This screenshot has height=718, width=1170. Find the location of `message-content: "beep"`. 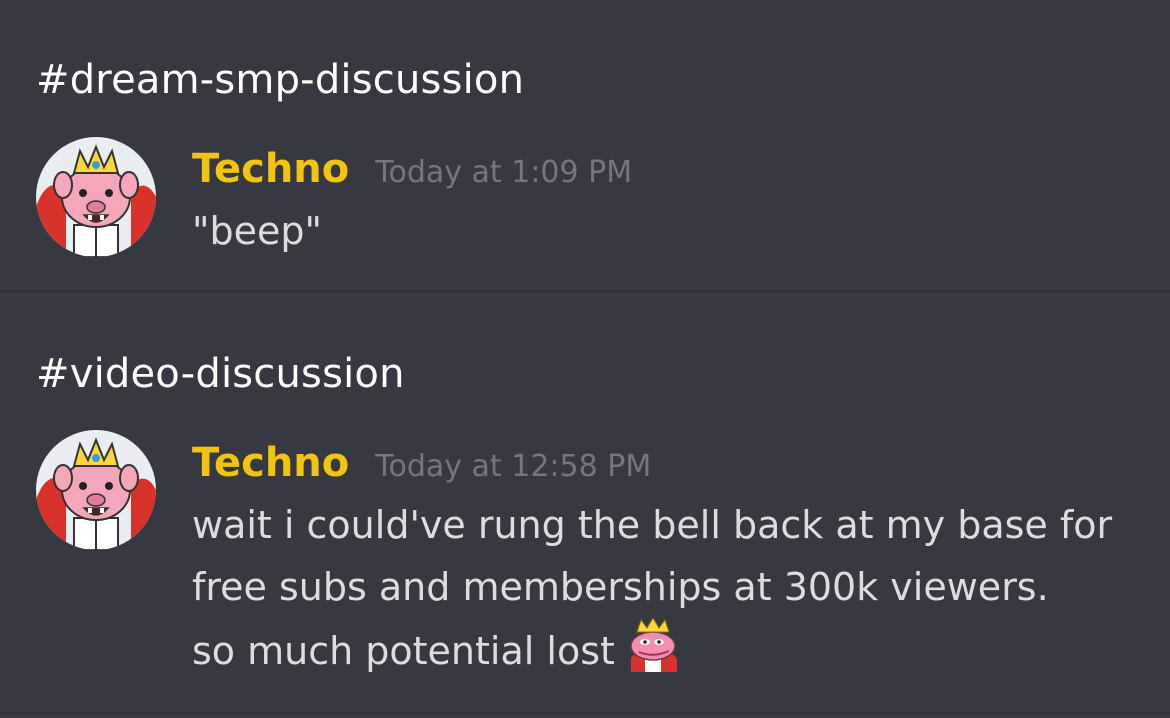

message-content: "beep" is located at coordinates (672, 231).